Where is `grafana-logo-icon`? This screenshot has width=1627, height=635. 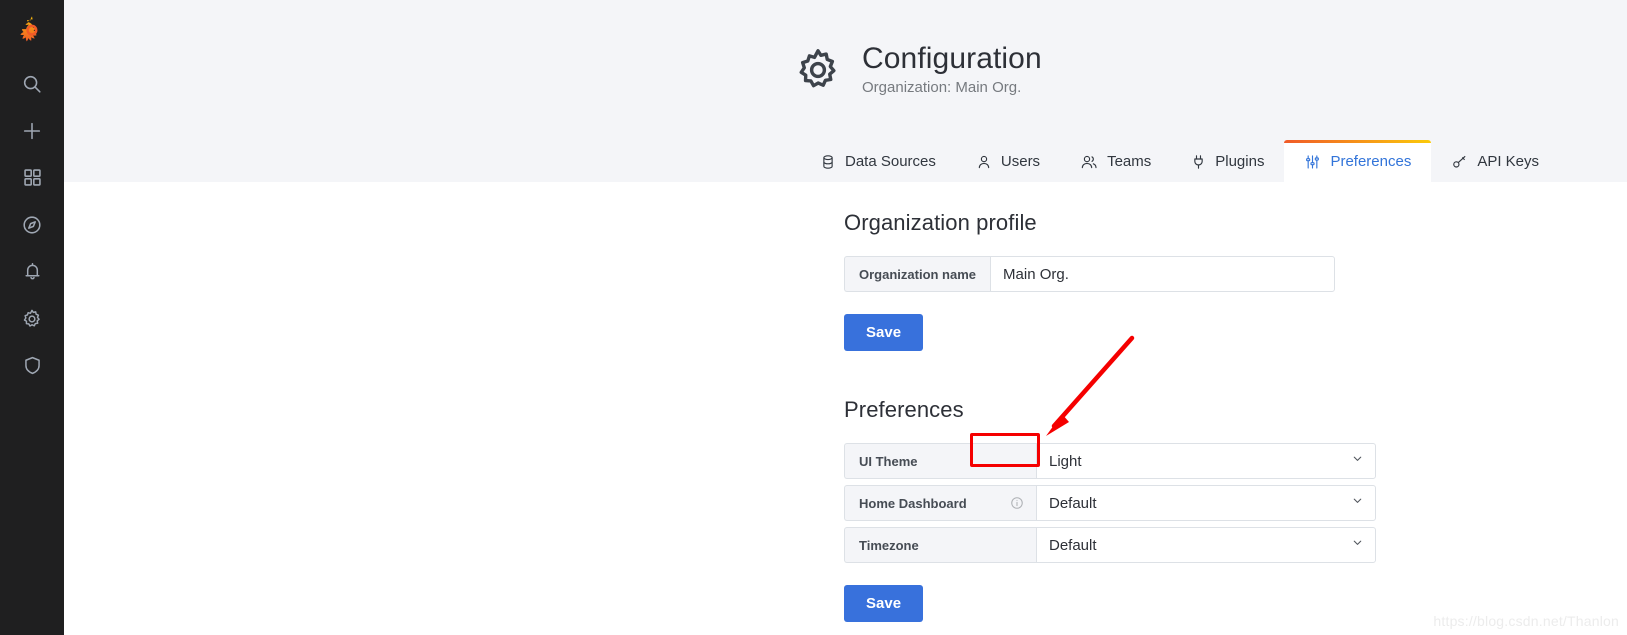
grafana-logo-icon is located at coordinates (29, 29).